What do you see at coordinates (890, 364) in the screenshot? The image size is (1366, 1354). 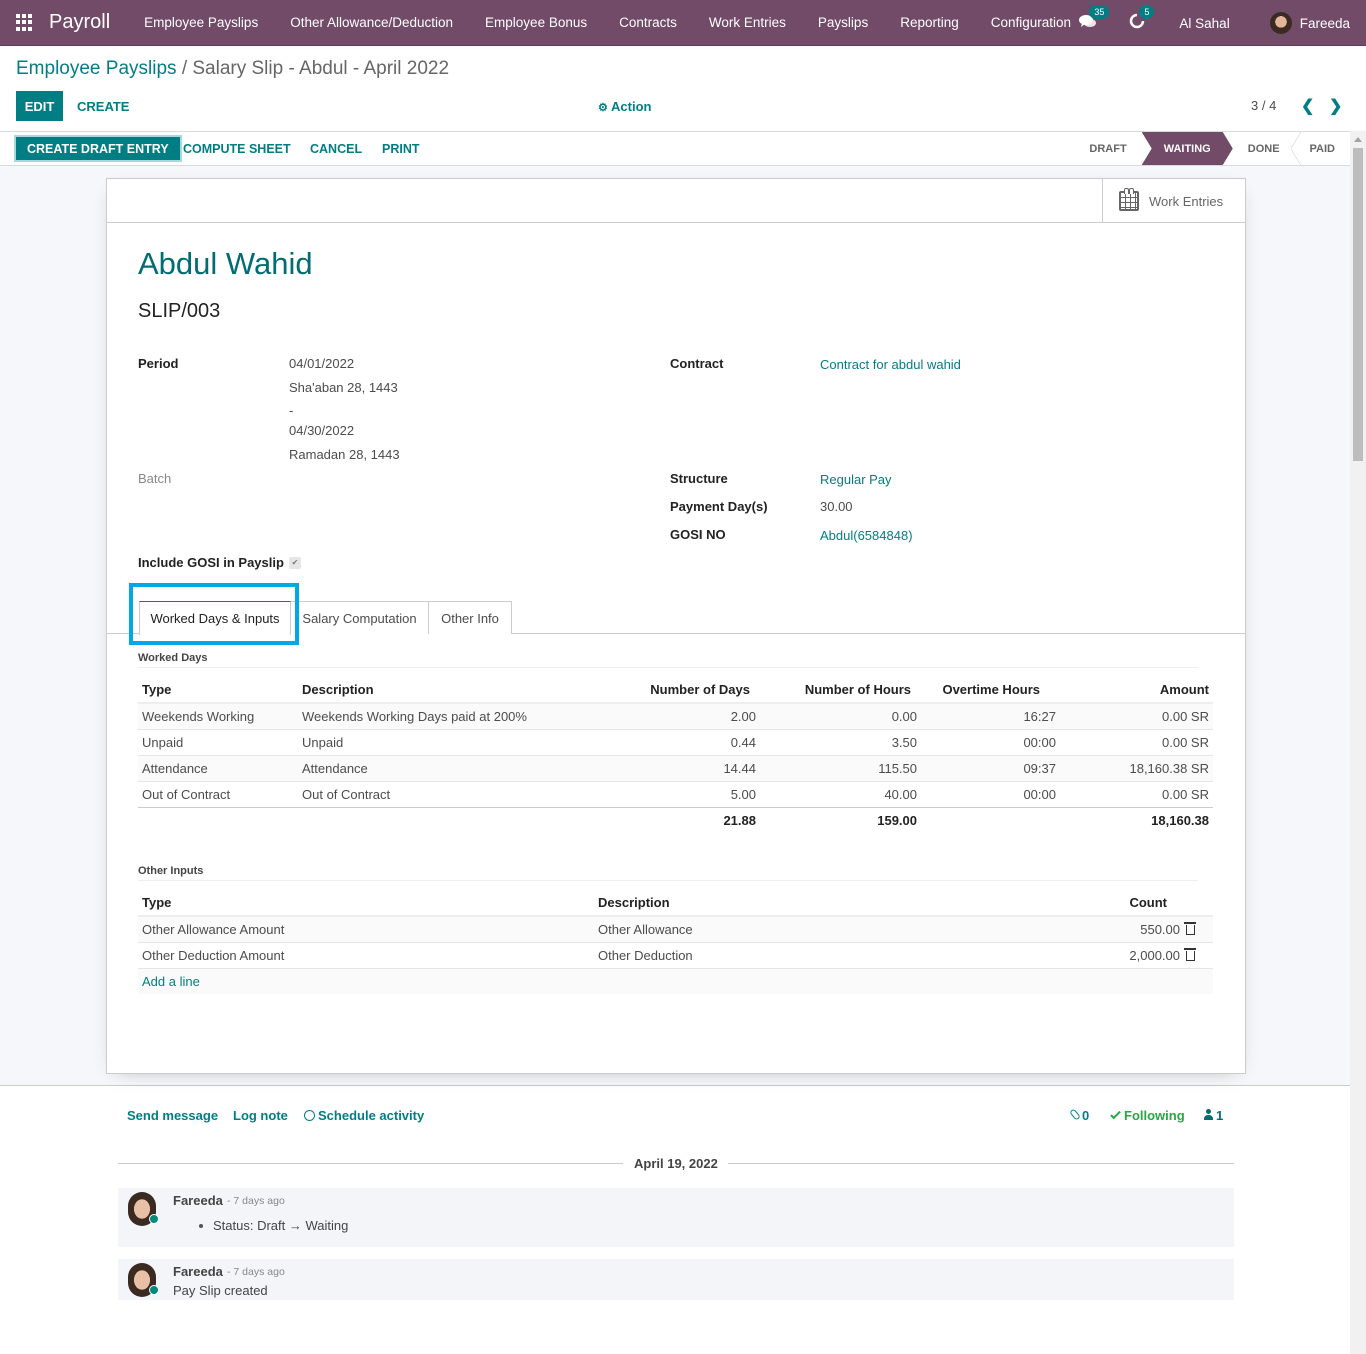 I see `contract-link: Contract for abdul wahid` at bounding box center [890, 364].